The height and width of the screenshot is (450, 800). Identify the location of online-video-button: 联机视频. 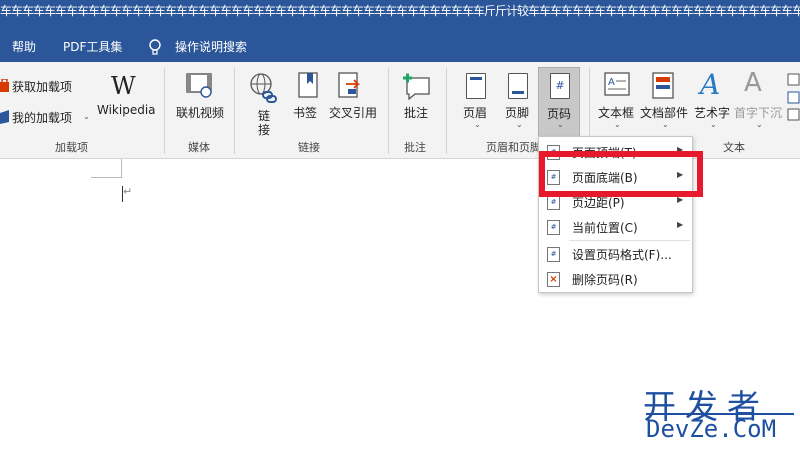
(200, 100).